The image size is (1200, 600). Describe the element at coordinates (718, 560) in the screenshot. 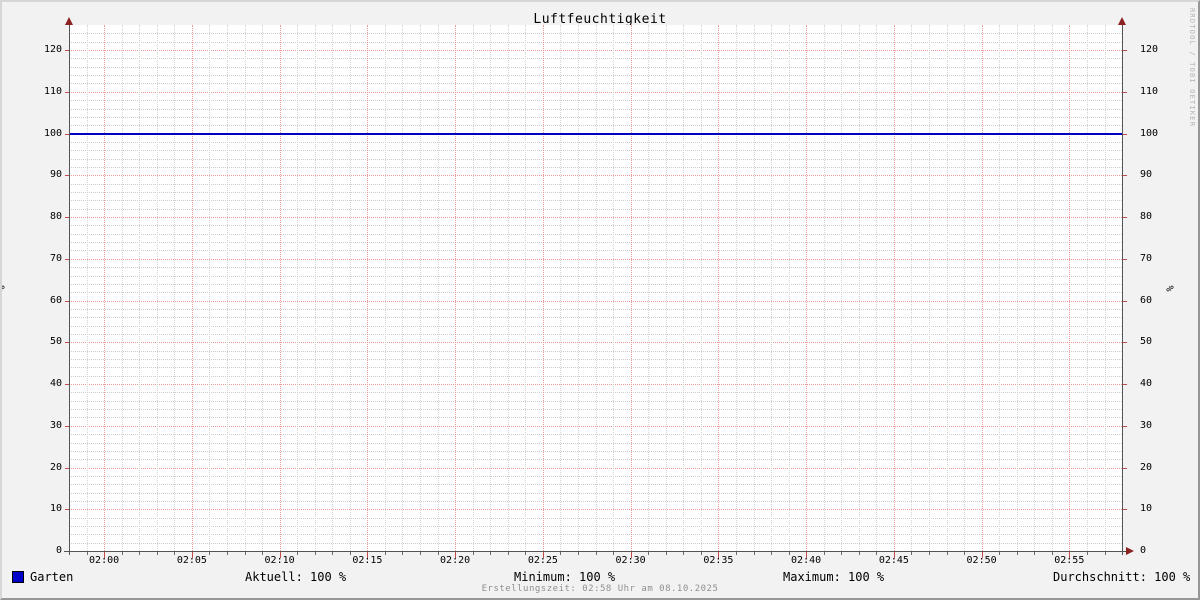

I see `x-tick-label: 02:35` at that location.